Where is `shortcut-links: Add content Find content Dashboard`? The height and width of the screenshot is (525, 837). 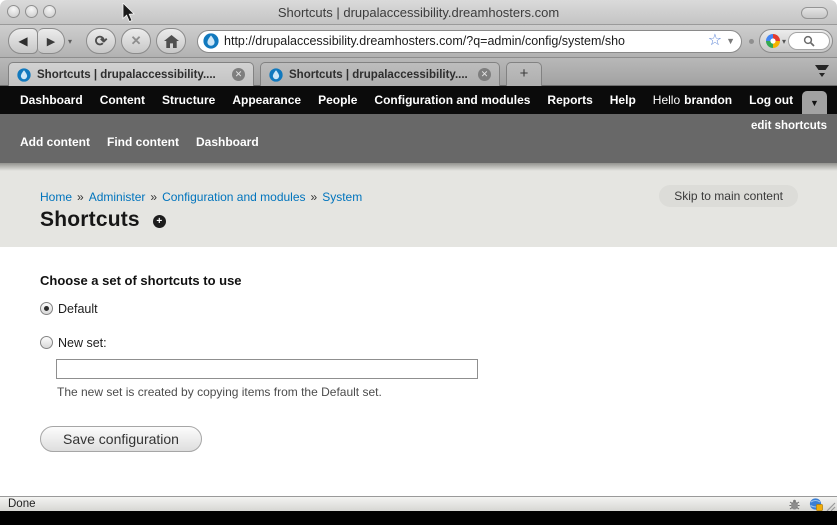
shortcut-links: Add content Find content Dashboard is located at coordinates (139, 142).